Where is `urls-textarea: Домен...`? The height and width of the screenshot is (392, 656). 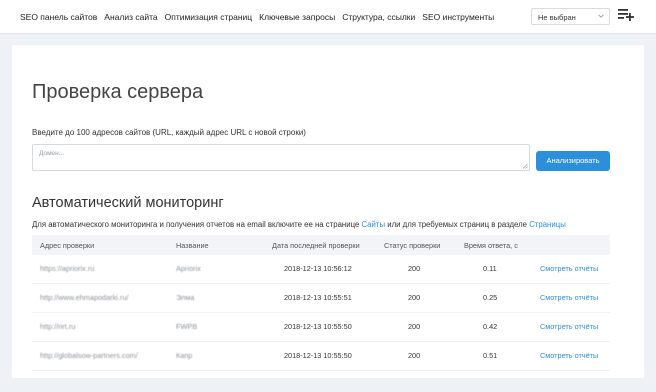
urls-textarea: Домен... is located at coordinates (281, 157).